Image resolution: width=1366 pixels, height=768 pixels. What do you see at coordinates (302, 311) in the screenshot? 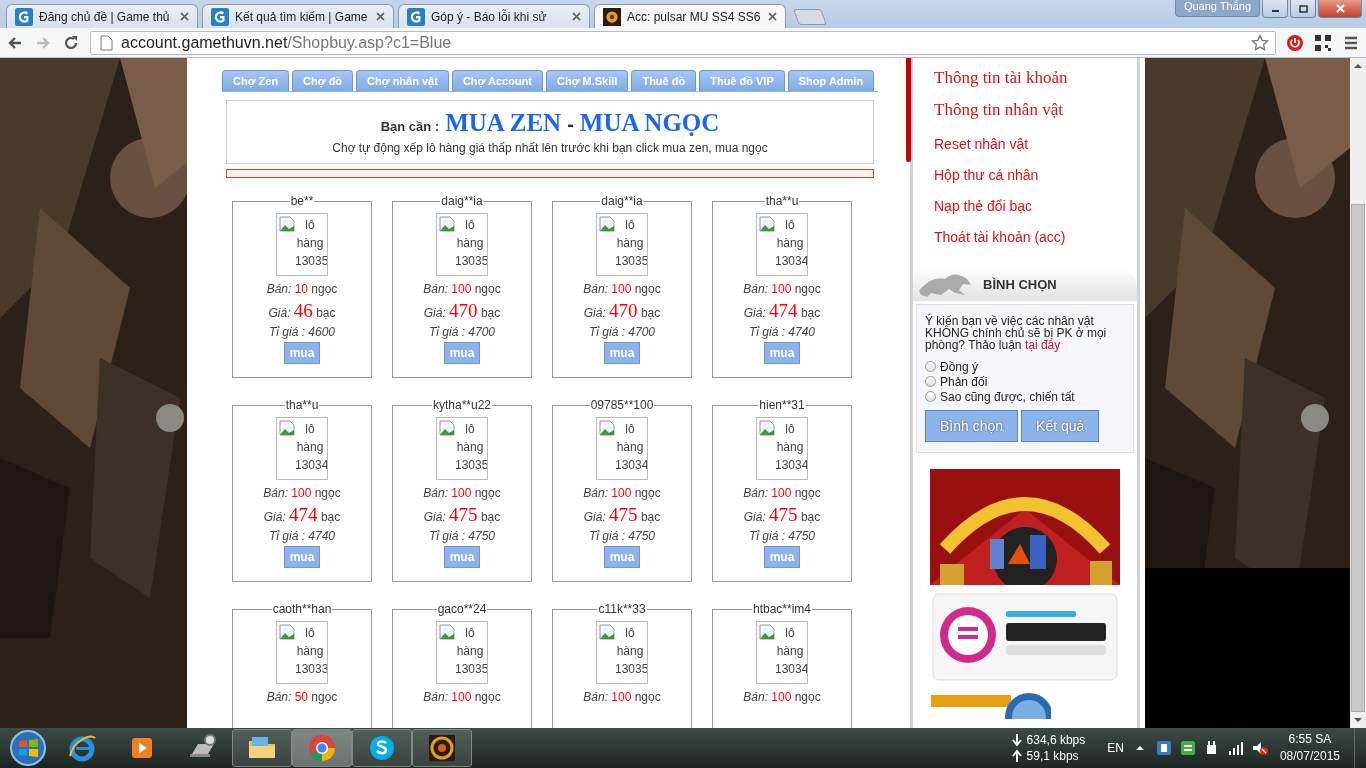
I see `price: Giá: 46 bạc` at bounding box center [302, 311].